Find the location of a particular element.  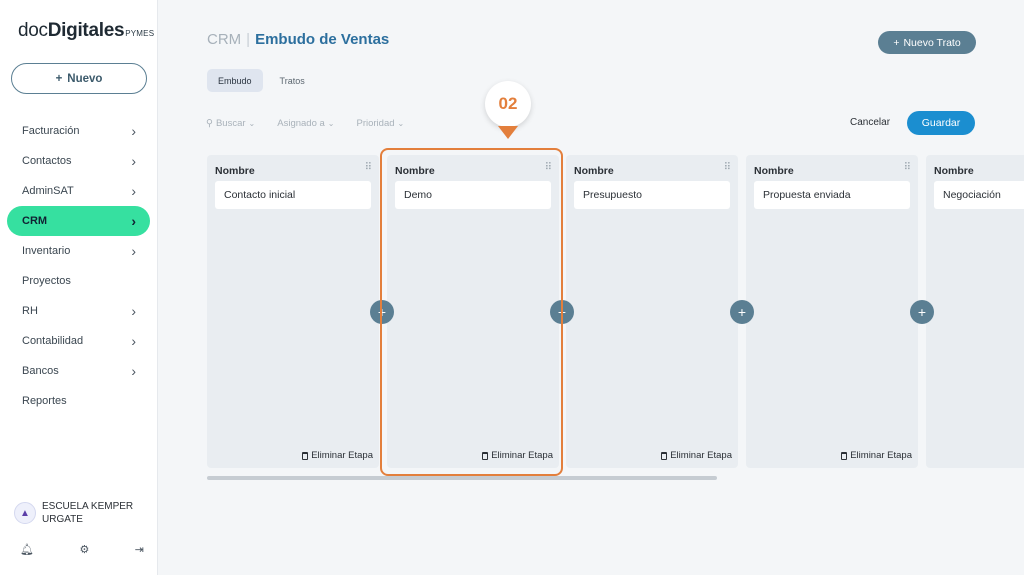

priority-label: Prioridad is located at coordinates (375, 123).